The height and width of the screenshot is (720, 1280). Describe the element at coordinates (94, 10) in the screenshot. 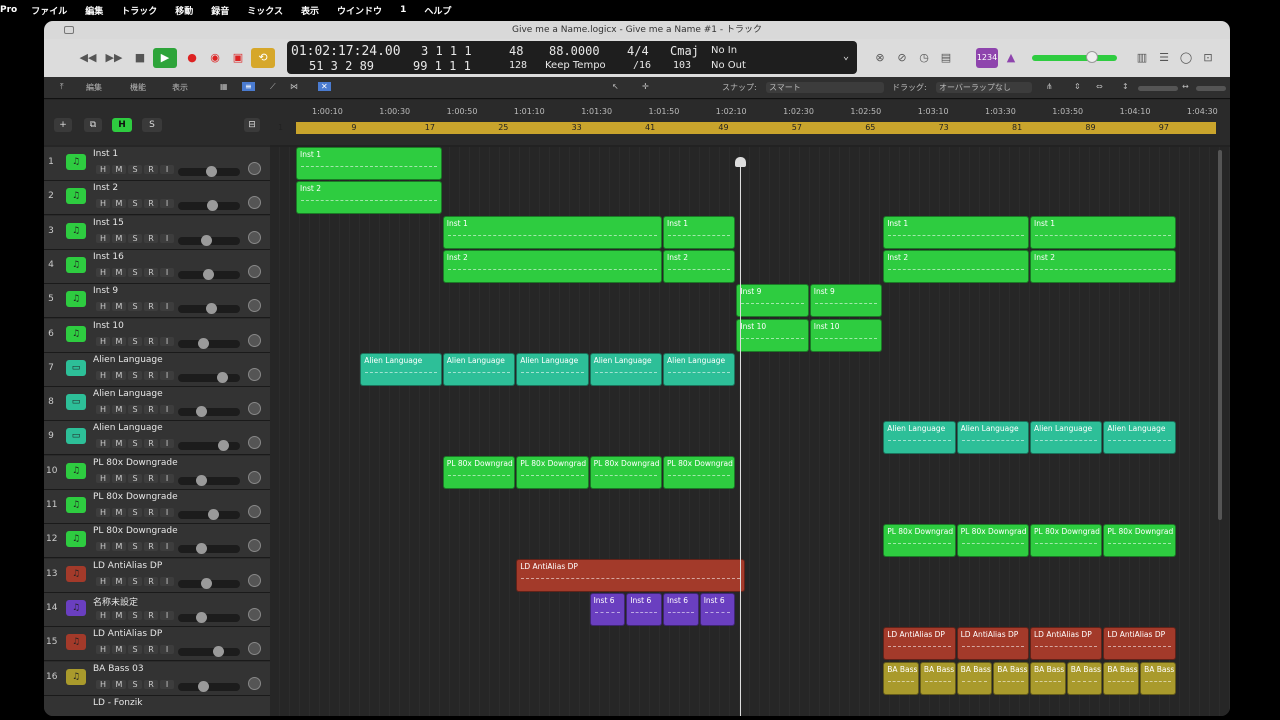

I see `menu-edit: 編集` at that location.